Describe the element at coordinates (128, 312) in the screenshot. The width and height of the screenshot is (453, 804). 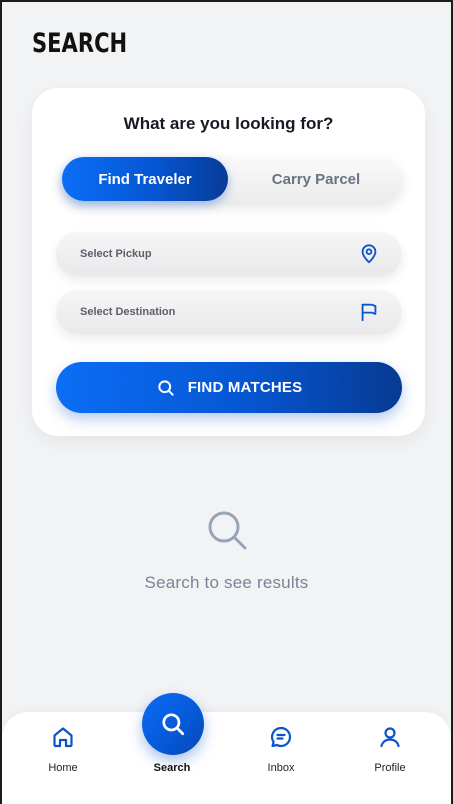
I see `destination-label: Select Destination` at that location.